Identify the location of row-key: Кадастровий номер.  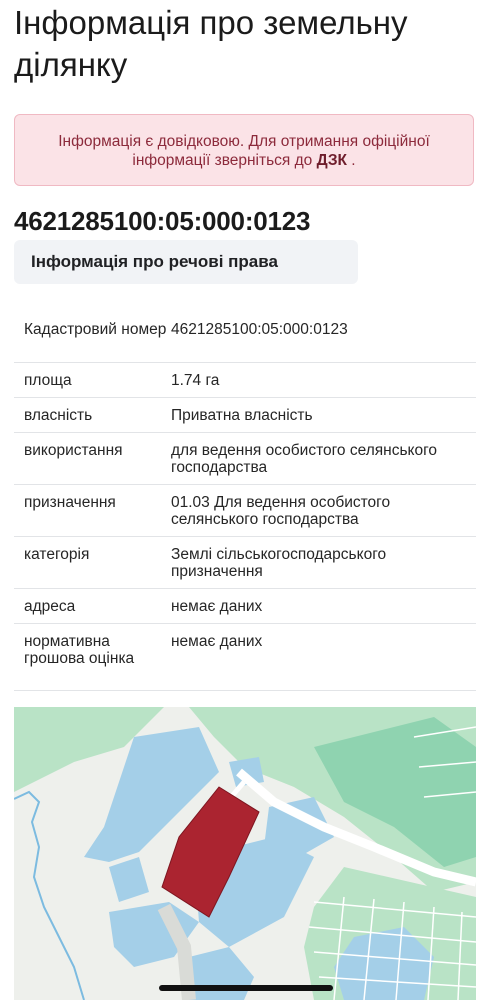
(95, 329).